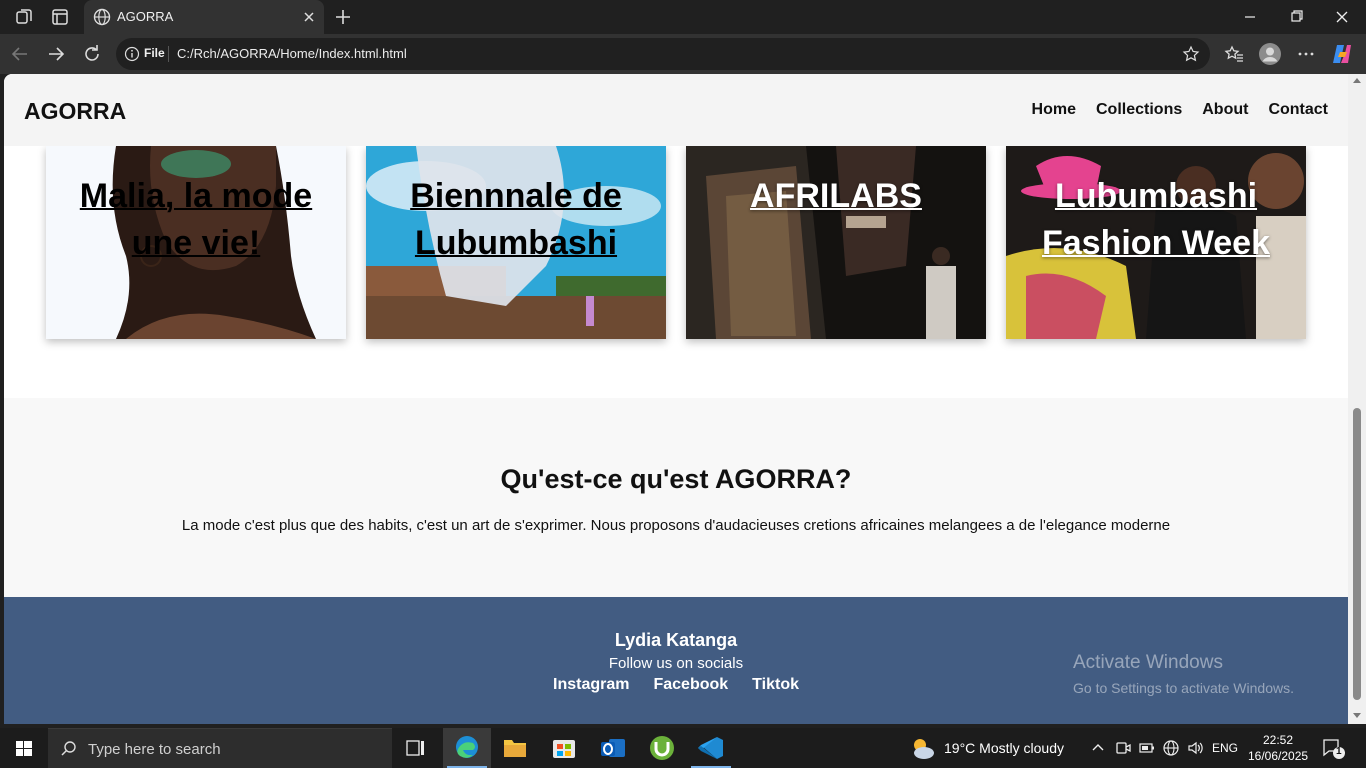 The image size is (1366, 768). I want to click on card-title-line2: Lubumbashi, so click(516, 243).